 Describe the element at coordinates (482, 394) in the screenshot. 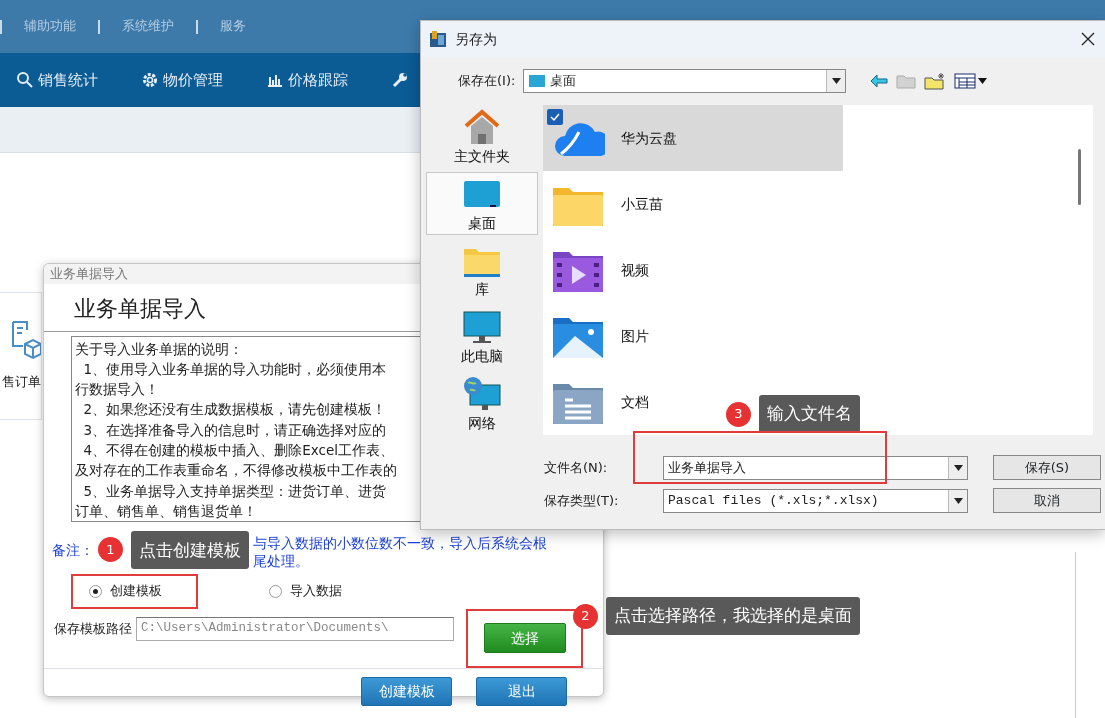

I see `network-icon` at that location.